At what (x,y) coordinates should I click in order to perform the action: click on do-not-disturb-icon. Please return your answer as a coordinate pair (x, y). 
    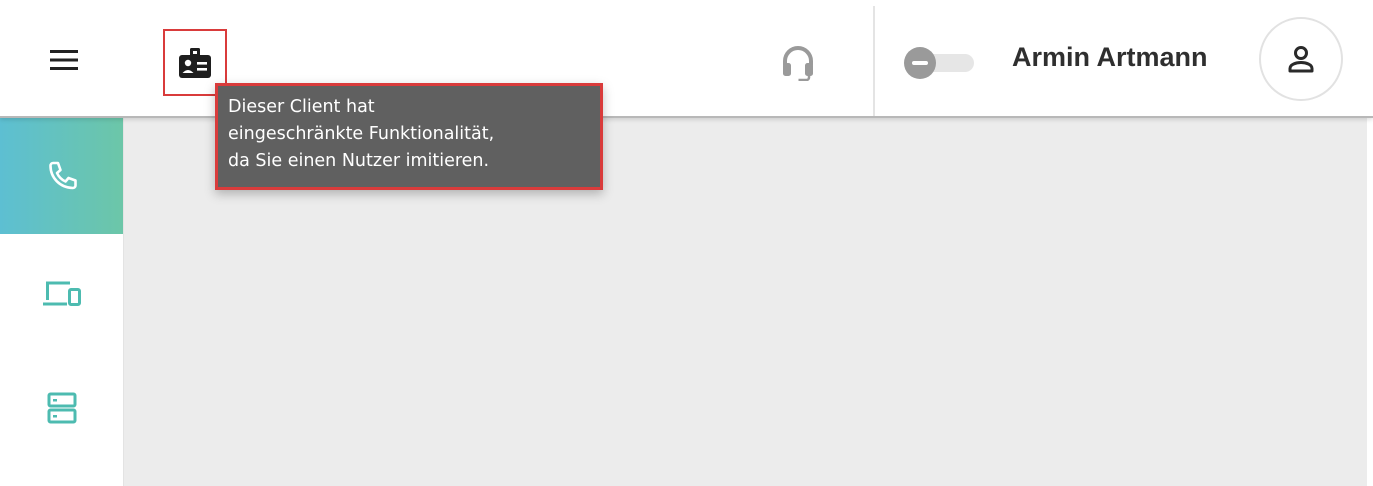
    Looking at the image, I should click on (920, 63).